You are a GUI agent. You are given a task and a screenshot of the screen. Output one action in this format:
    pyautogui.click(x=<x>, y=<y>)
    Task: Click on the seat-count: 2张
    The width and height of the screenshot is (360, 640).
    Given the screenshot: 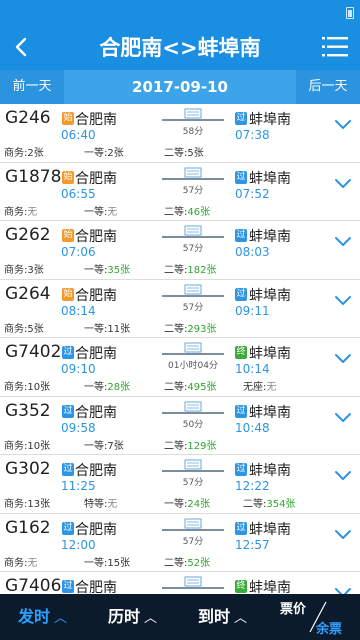 What is the action you would take?
    pyautogui.click(x=115, y=153)
    